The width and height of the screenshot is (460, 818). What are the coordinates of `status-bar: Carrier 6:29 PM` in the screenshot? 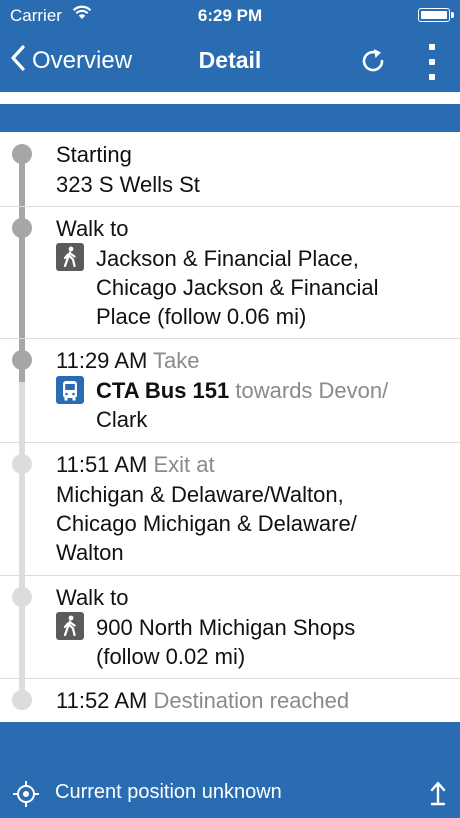 It's located at (230, 16).